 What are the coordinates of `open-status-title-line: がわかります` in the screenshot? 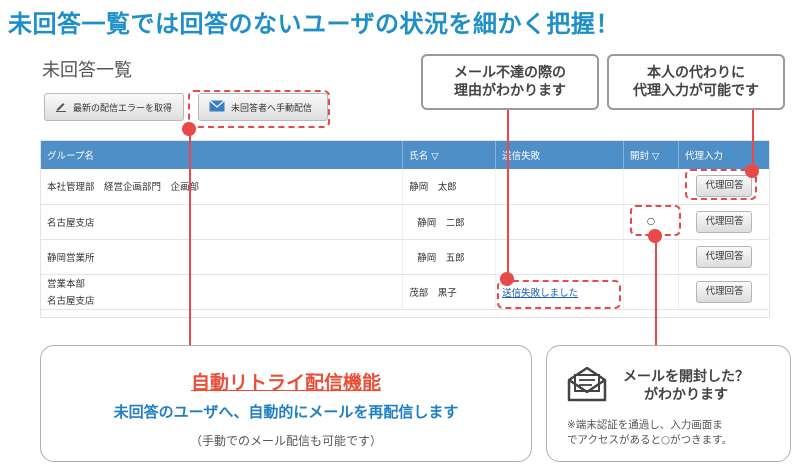 It's located at (686, 395).